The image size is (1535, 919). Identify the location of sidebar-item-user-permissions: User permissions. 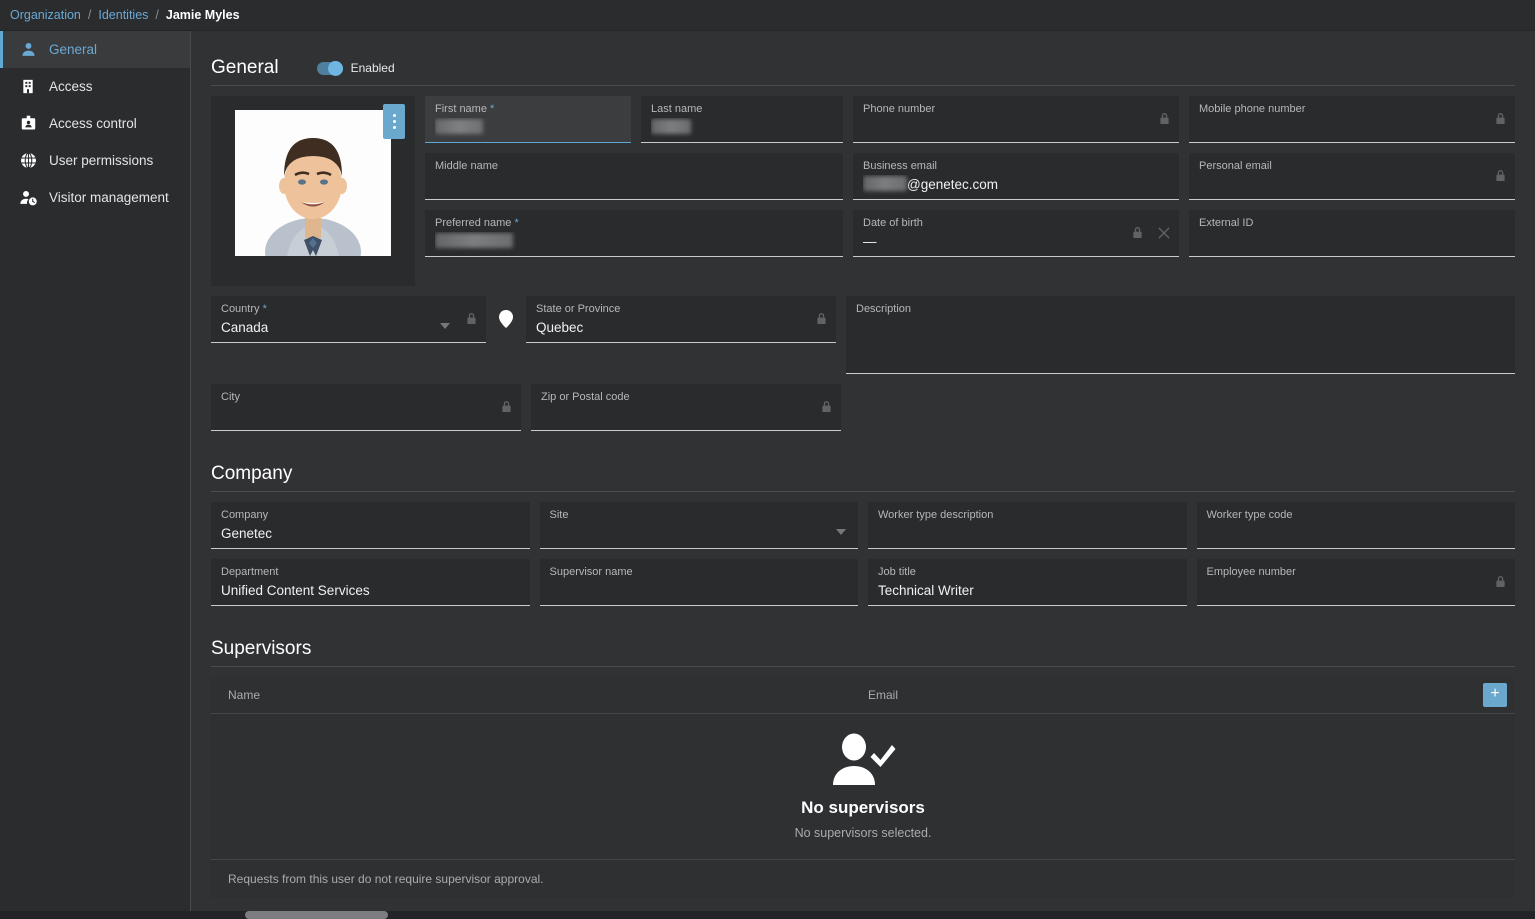
(95, 160).